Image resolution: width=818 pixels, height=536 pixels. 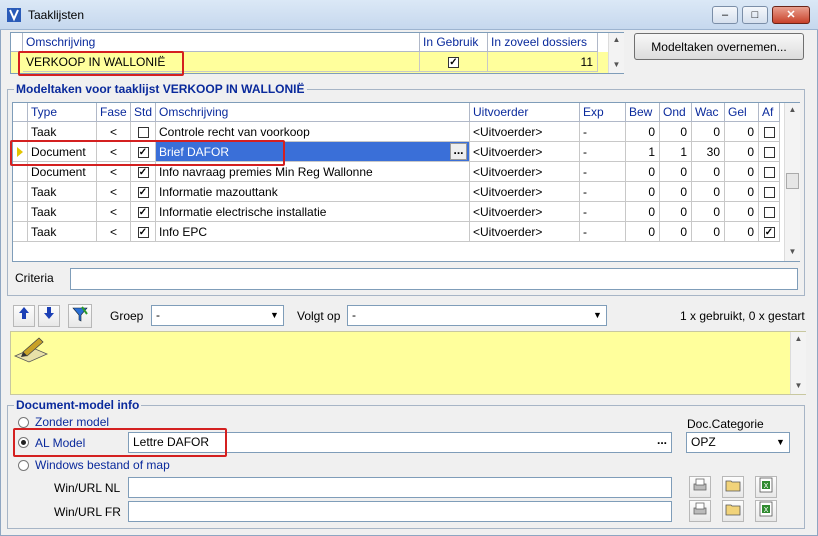 I want to click on open-folder-nl-button, so click(x=733, y=487).